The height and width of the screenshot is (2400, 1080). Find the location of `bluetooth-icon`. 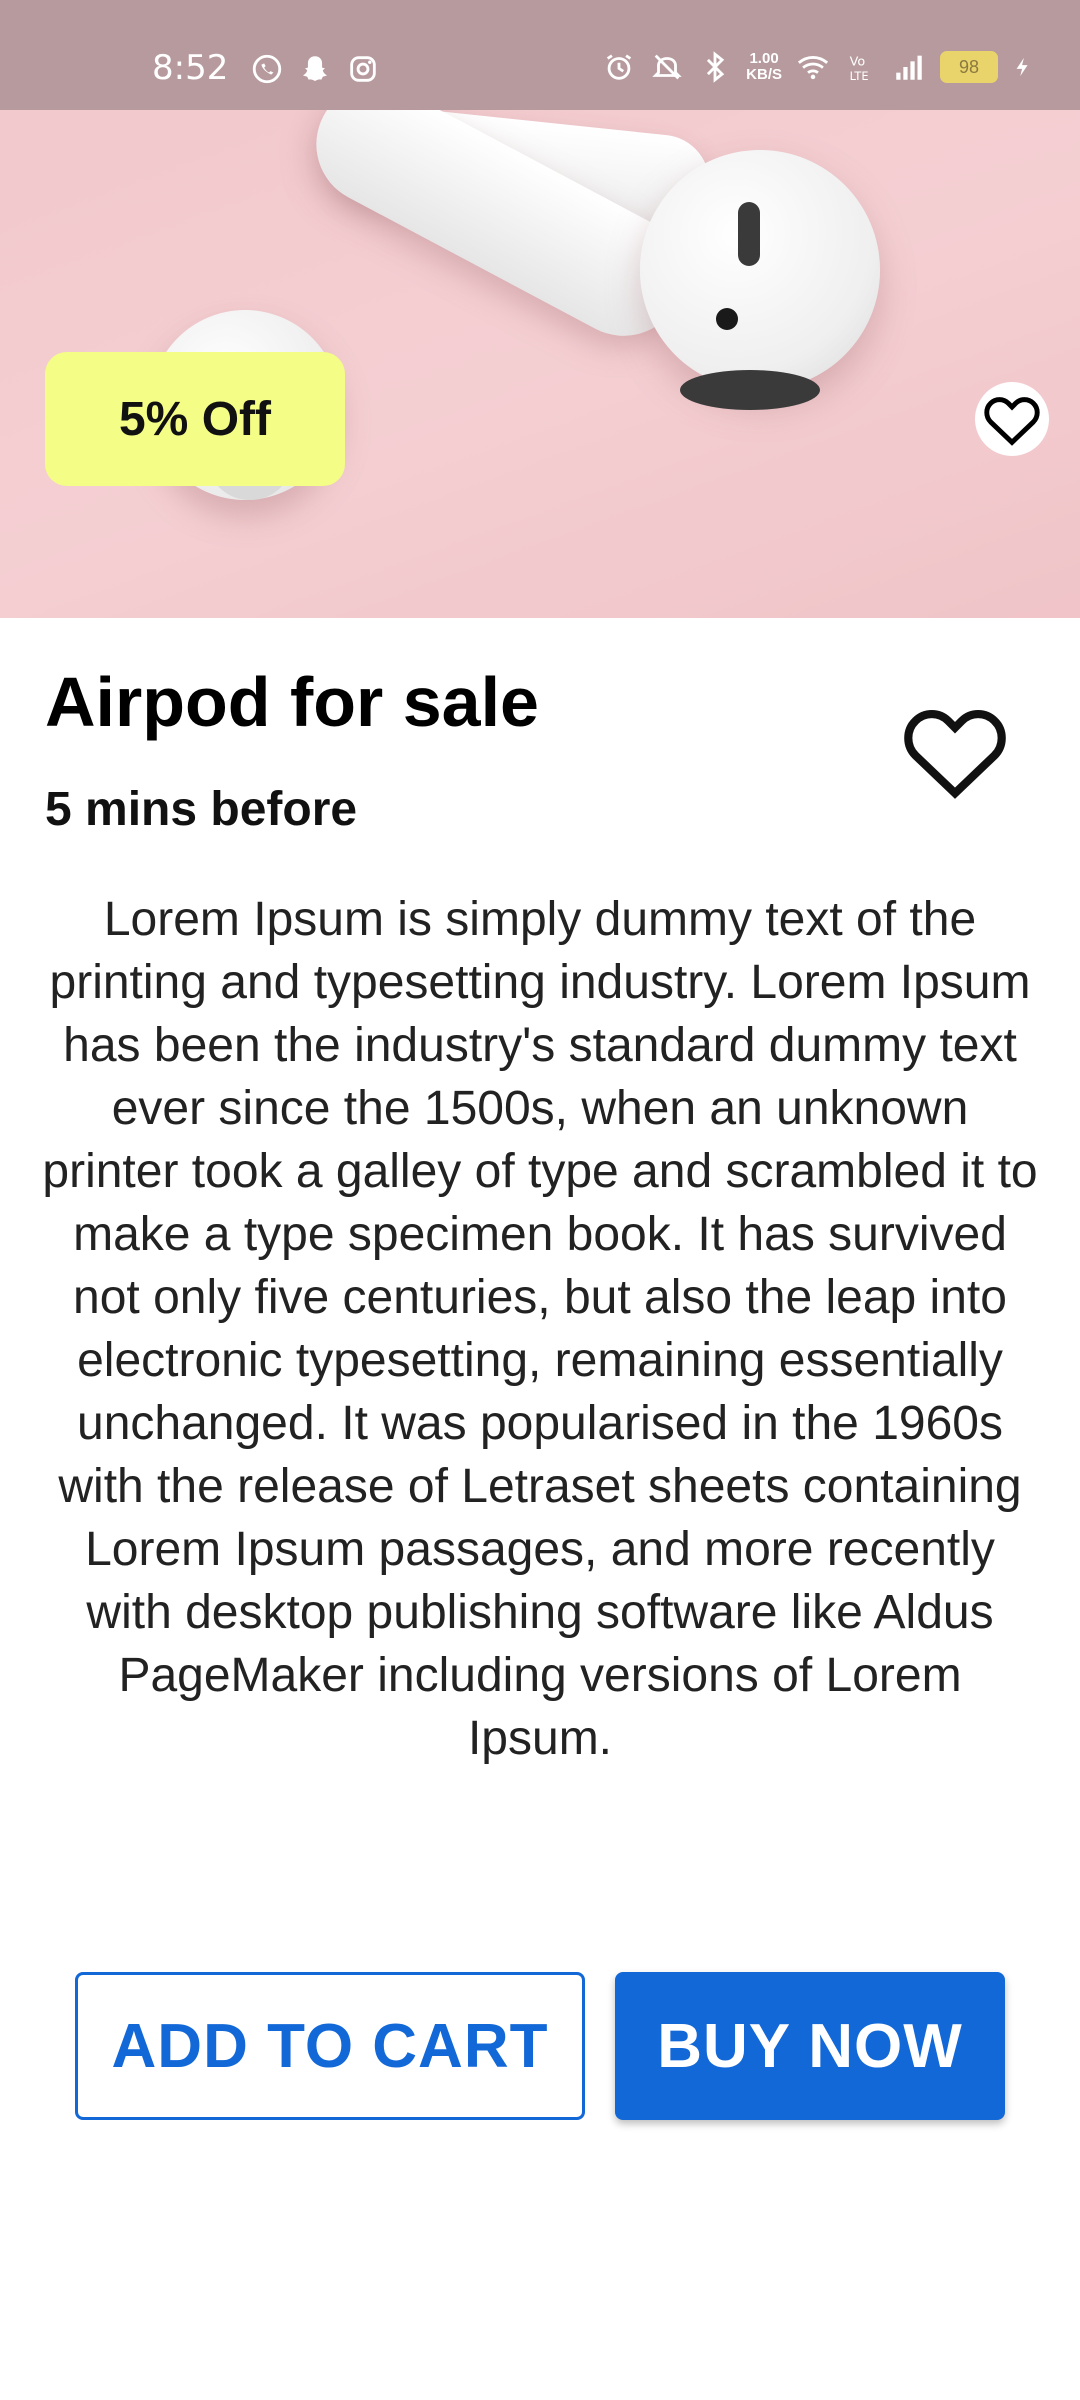

bluetooth-icon is located at coordinates (716, 67).